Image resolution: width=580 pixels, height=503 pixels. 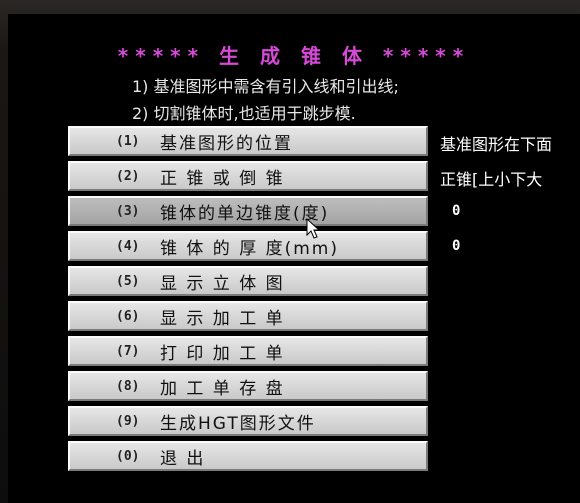 I want to click on menu-item-cone-type: (2) 正 锥 或 倒 锥, so click(x=248, y=176).